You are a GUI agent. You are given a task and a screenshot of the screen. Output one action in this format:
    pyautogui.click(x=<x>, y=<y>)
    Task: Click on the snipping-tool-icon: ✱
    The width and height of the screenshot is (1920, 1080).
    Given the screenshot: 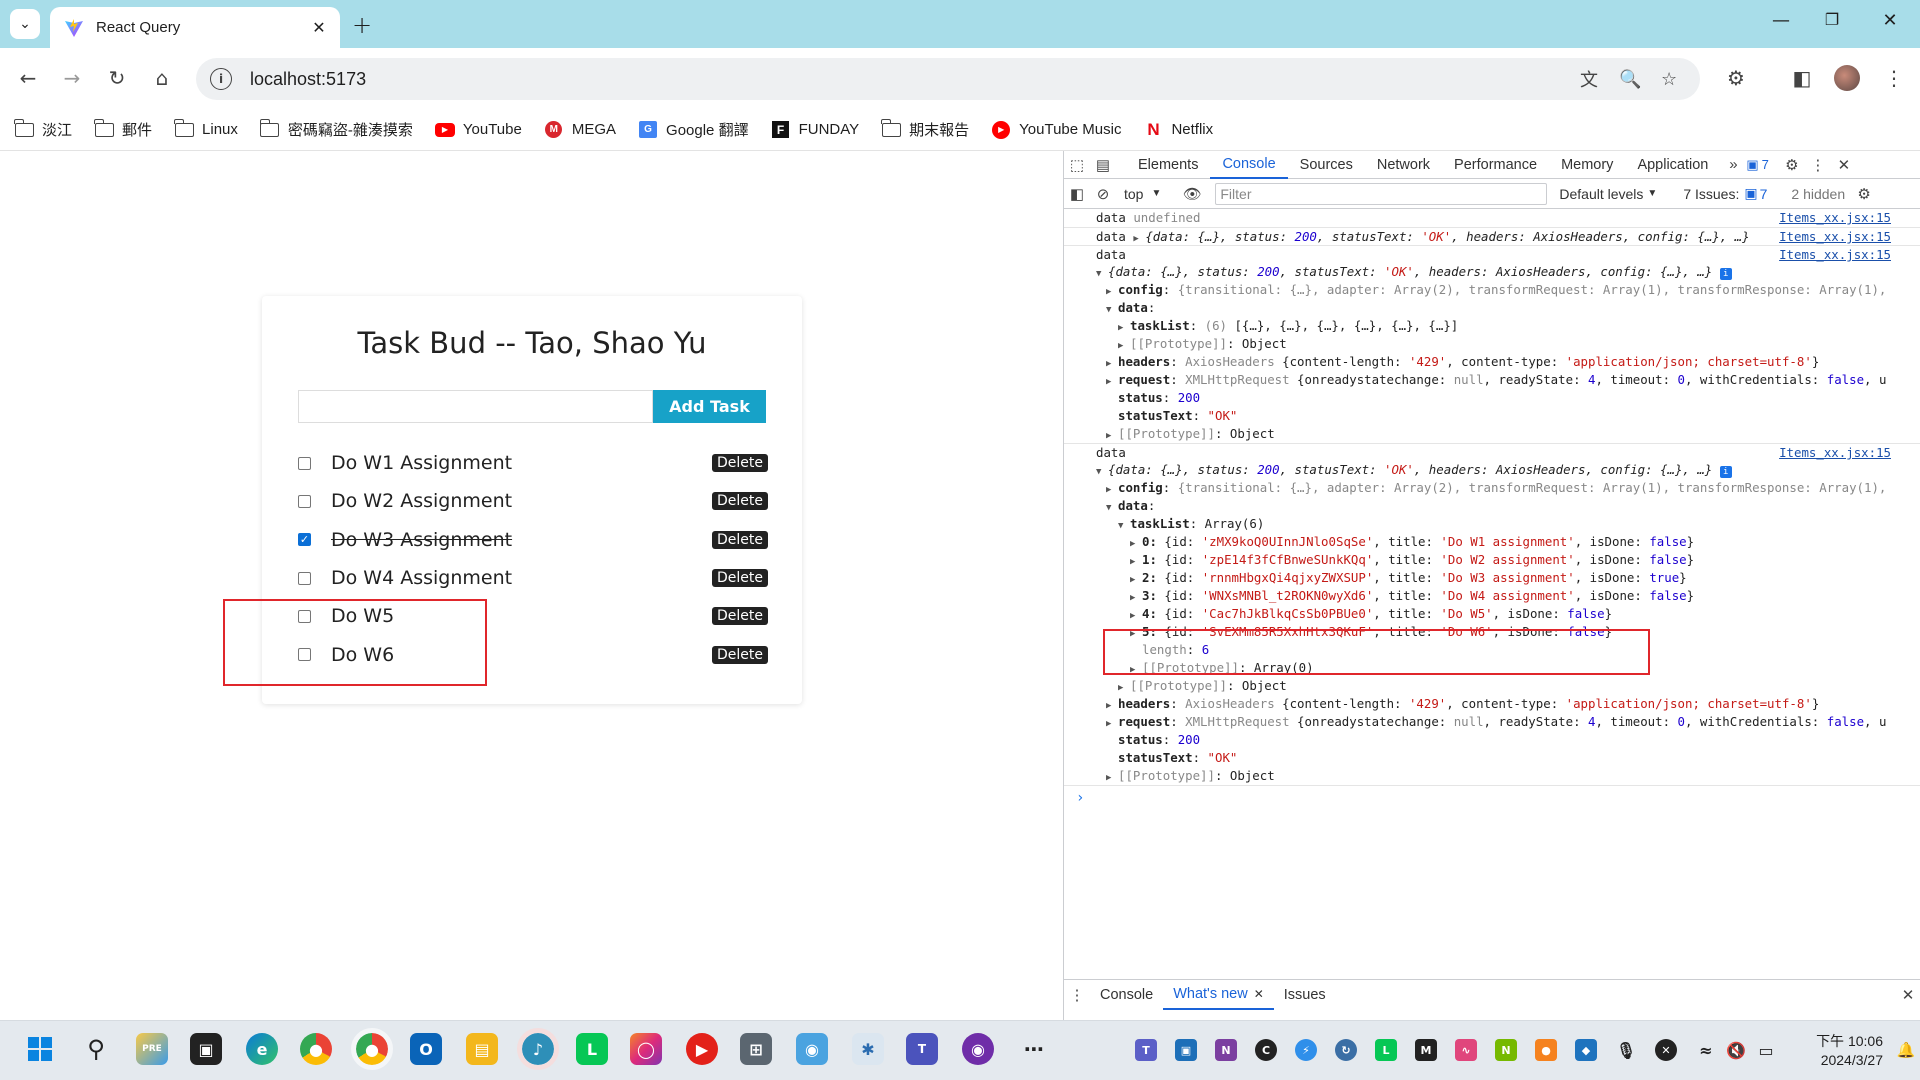 What is the action you would take?
    pyautogui.click(x=868, y=1049)
    